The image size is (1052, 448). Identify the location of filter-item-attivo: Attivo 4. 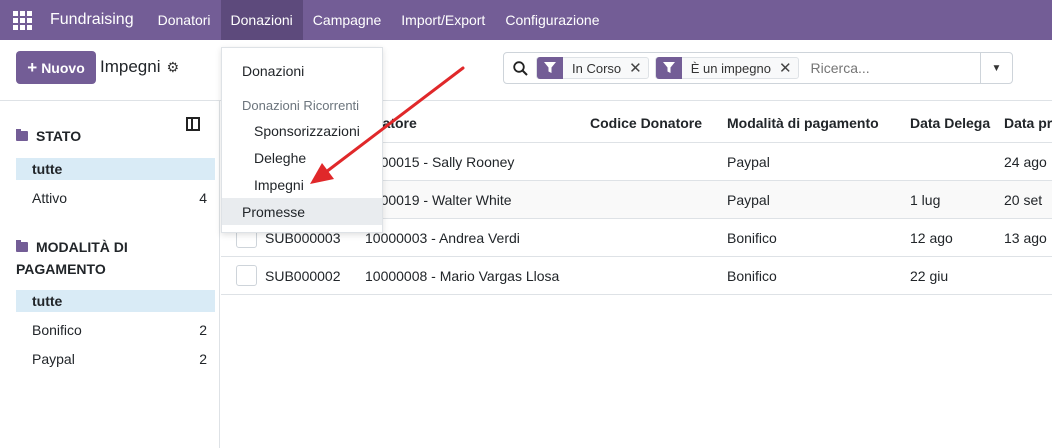
(115, 198).